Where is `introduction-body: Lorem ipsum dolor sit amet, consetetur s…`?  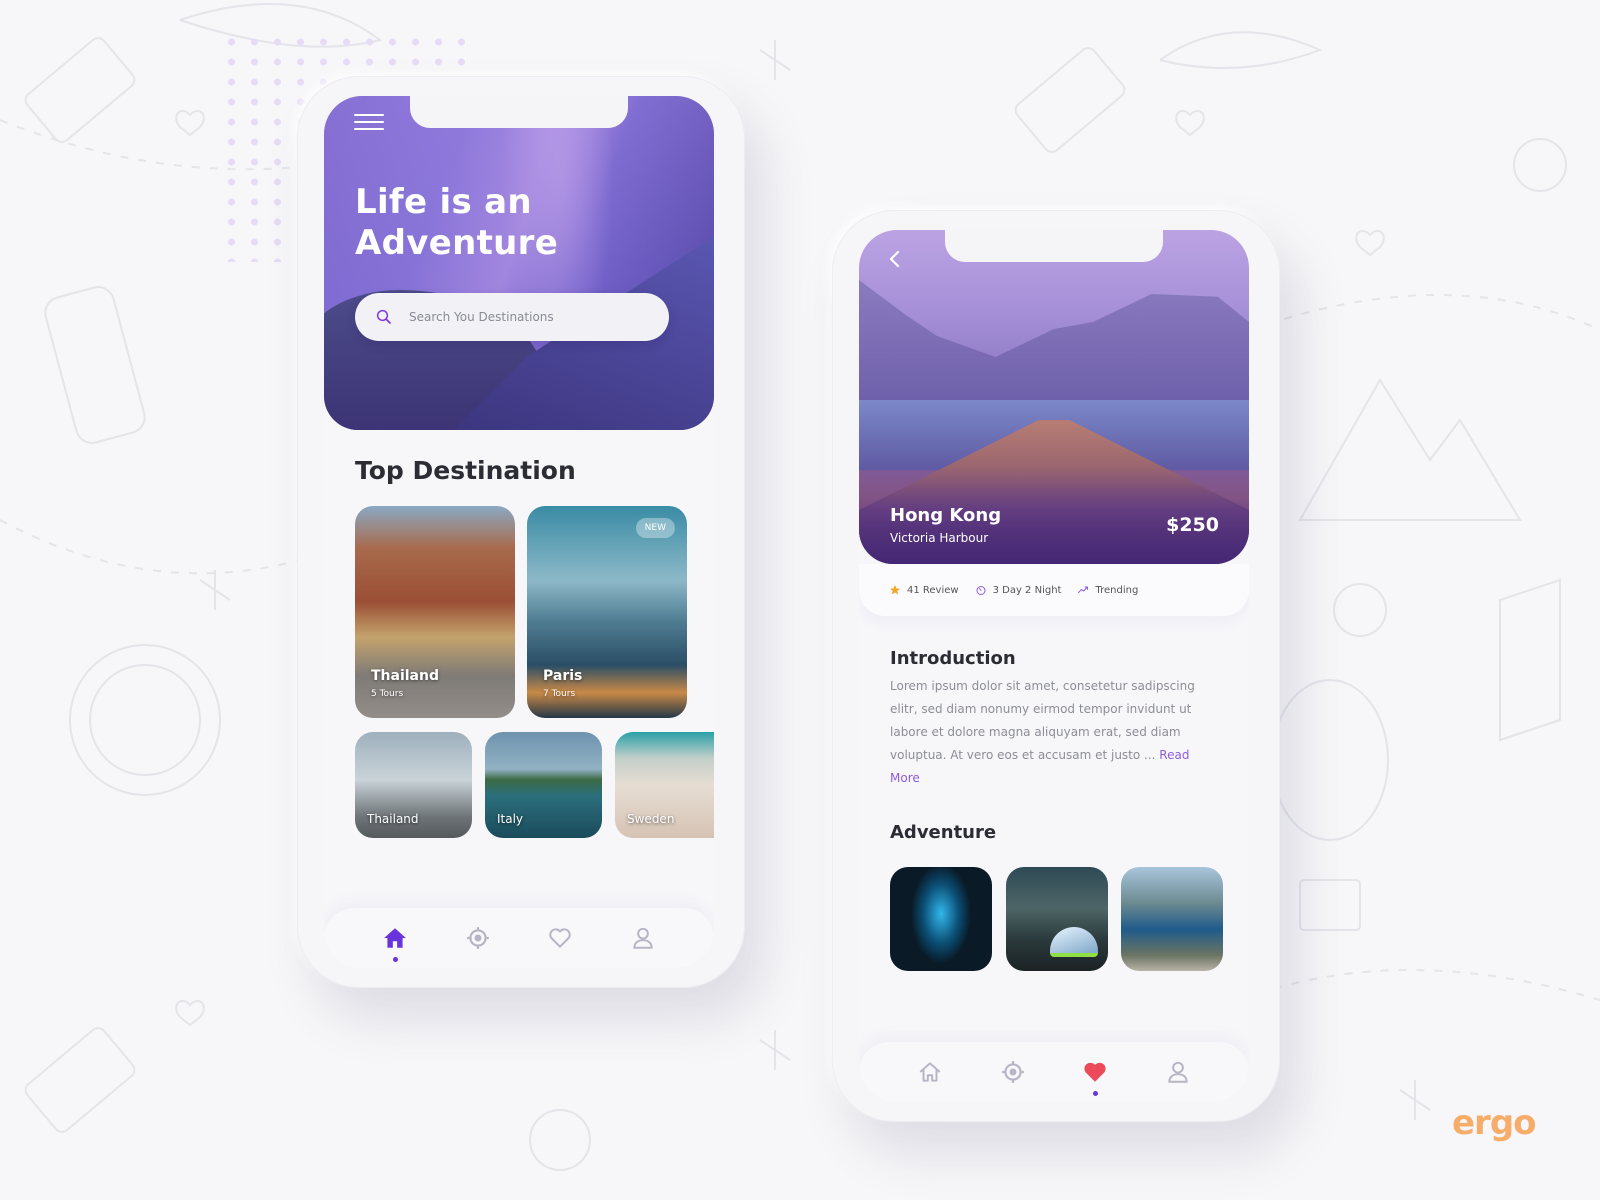 introduction-body: Lorem ipsum dolor sit amet, consetetur s… is located at coordinates (1042, 720).